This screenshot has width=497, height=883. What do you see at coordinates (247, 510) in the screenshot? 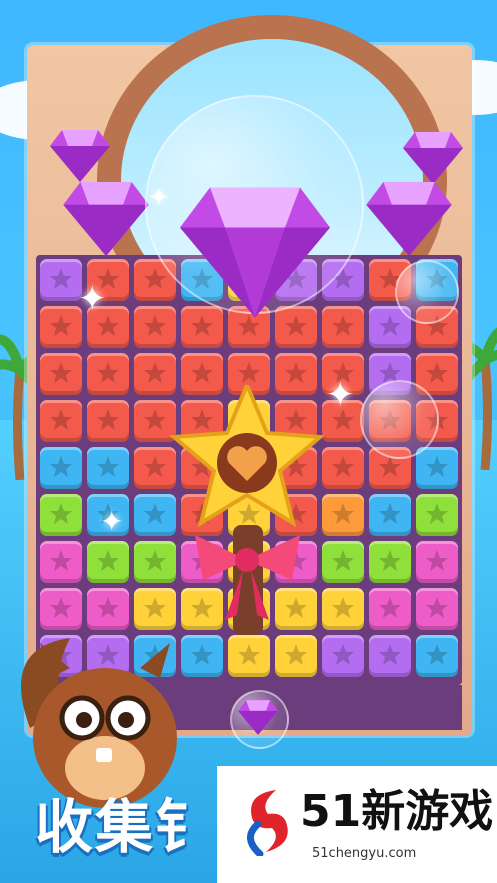
I see `star-wand-icon` at bounding box center [247, 510].